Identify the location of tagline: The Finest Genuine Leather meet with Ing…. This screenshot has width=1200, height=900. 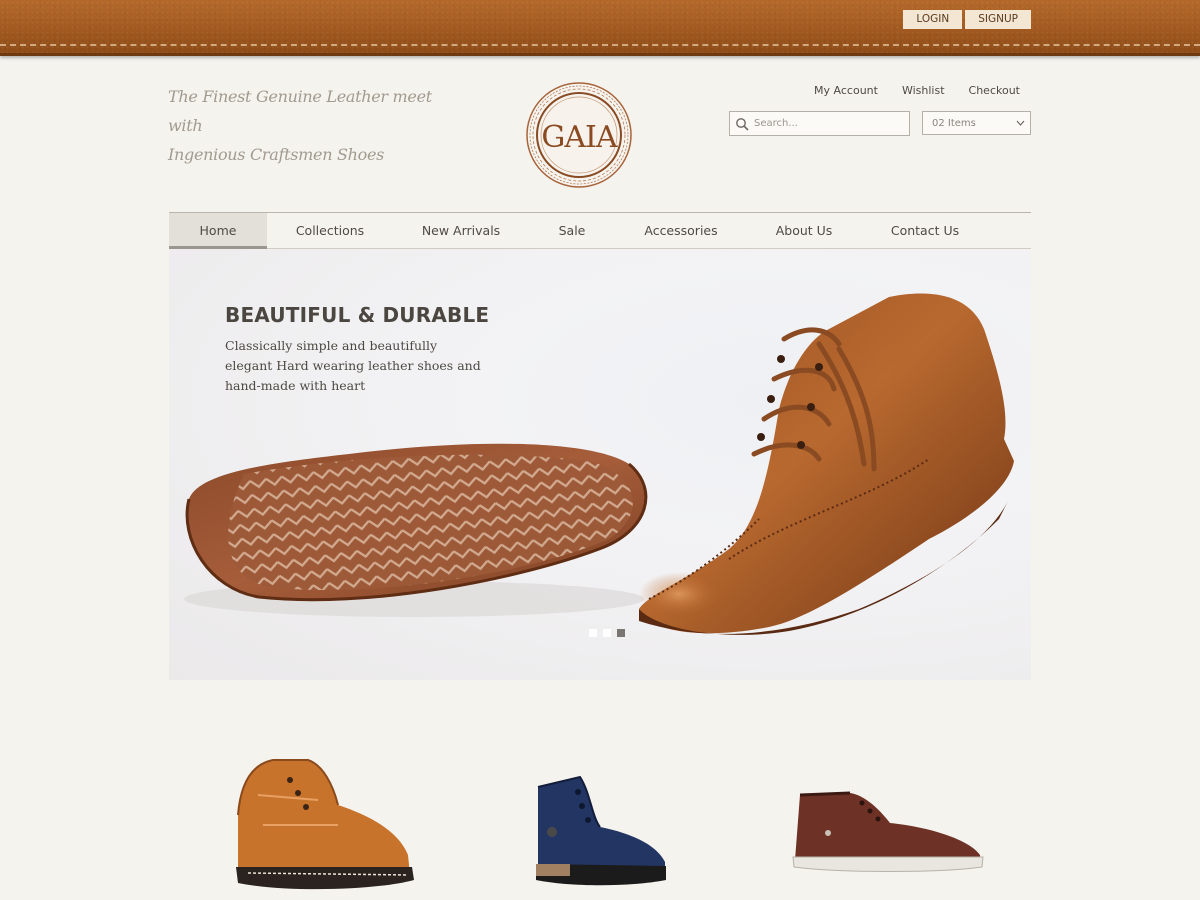
(308, 125).